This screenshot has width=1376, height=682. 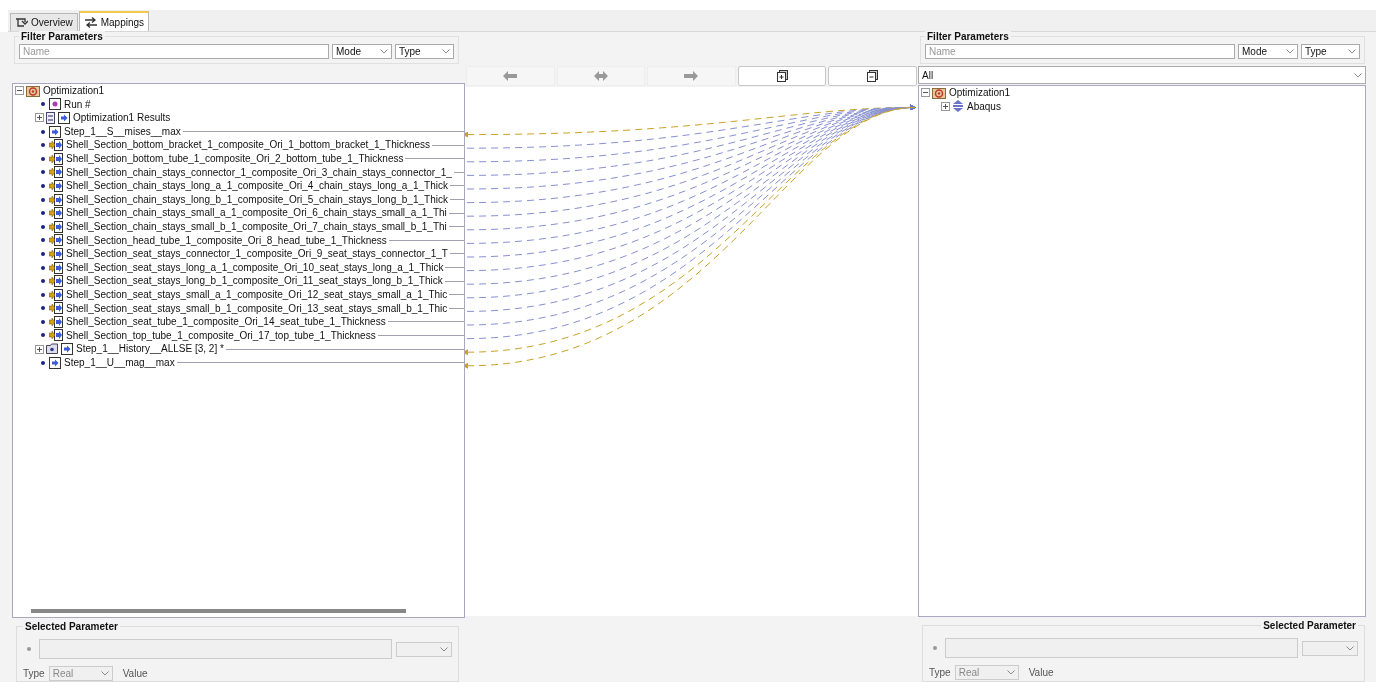 I want to click on expand-all-icon, so click(x=782, y=76).